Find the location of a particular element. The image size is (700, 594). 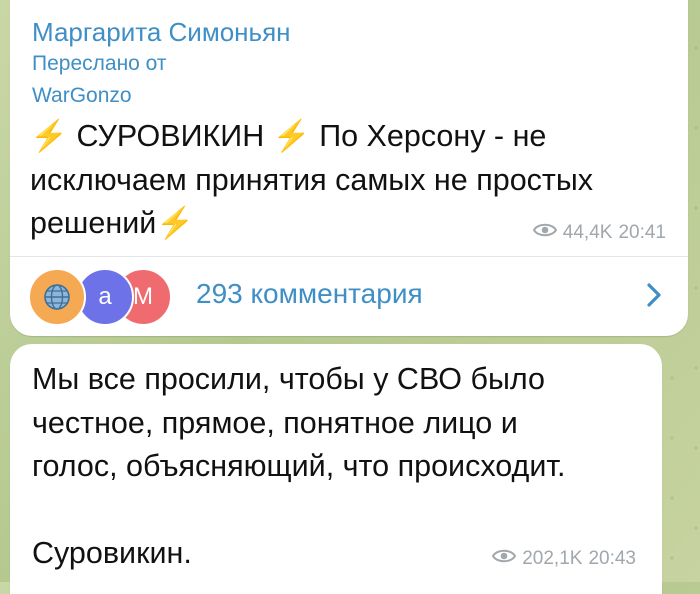

message-text-line: Суровикин. is located at coordinates (112, 553).